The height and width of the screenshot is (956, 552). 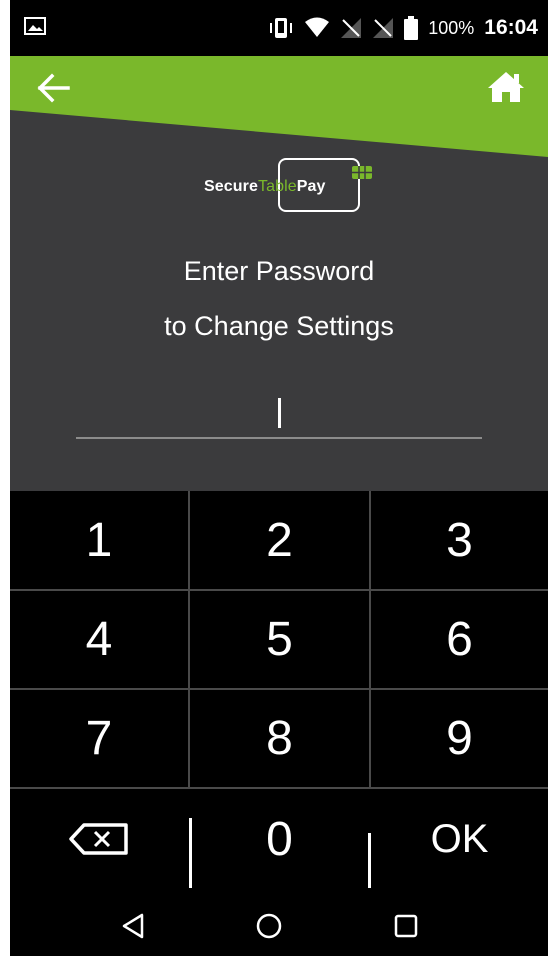 I want to click on back-triangle-icon, so click(x=134, y=926).